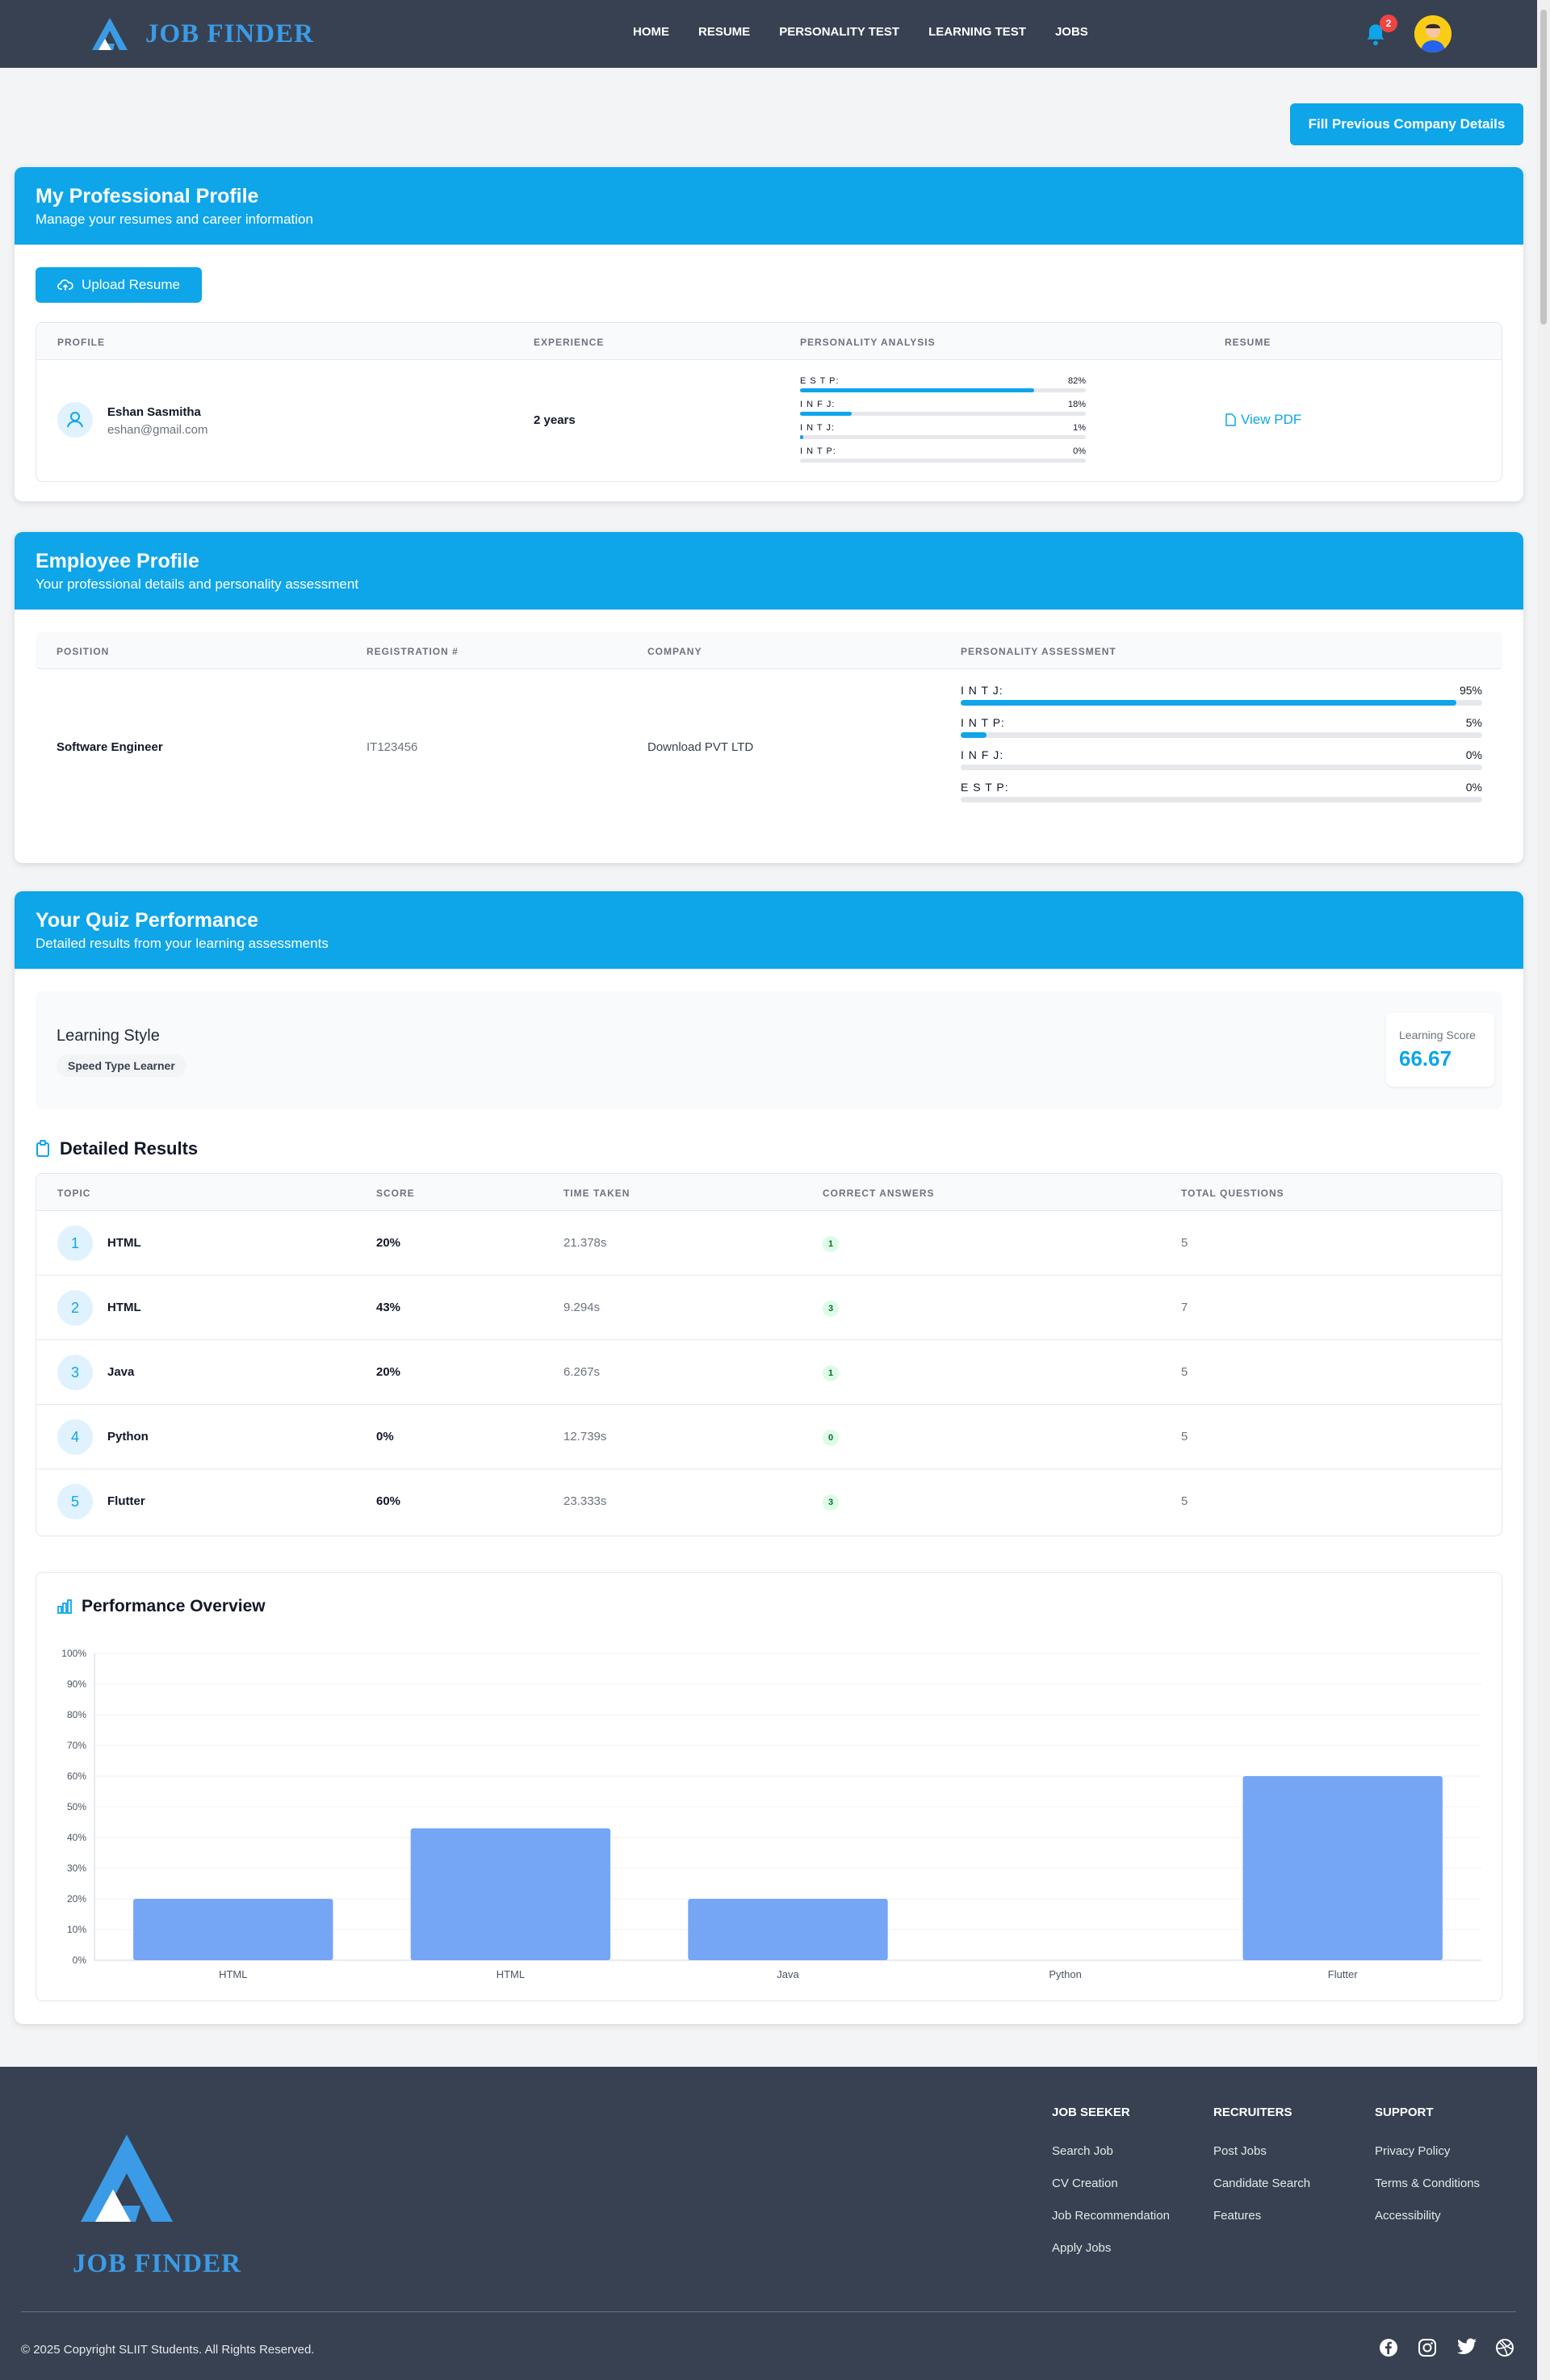 The image size is (1550, 2380). What do you see at coordinates (1543, 1190) in the screenshot?
I see `scrollbar` at bounding box center [1543, 1190].